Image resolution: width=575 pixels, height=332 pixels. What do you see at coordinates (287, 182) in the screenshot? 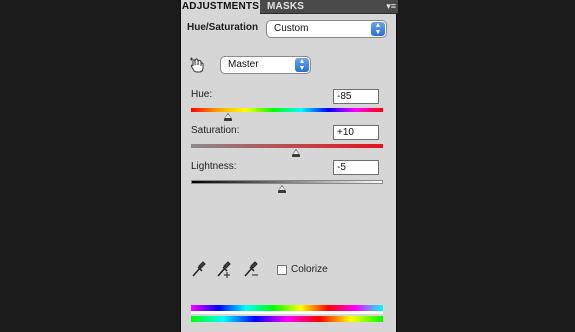
I see `lightness-slider-track` at bounding box center [287, 182].